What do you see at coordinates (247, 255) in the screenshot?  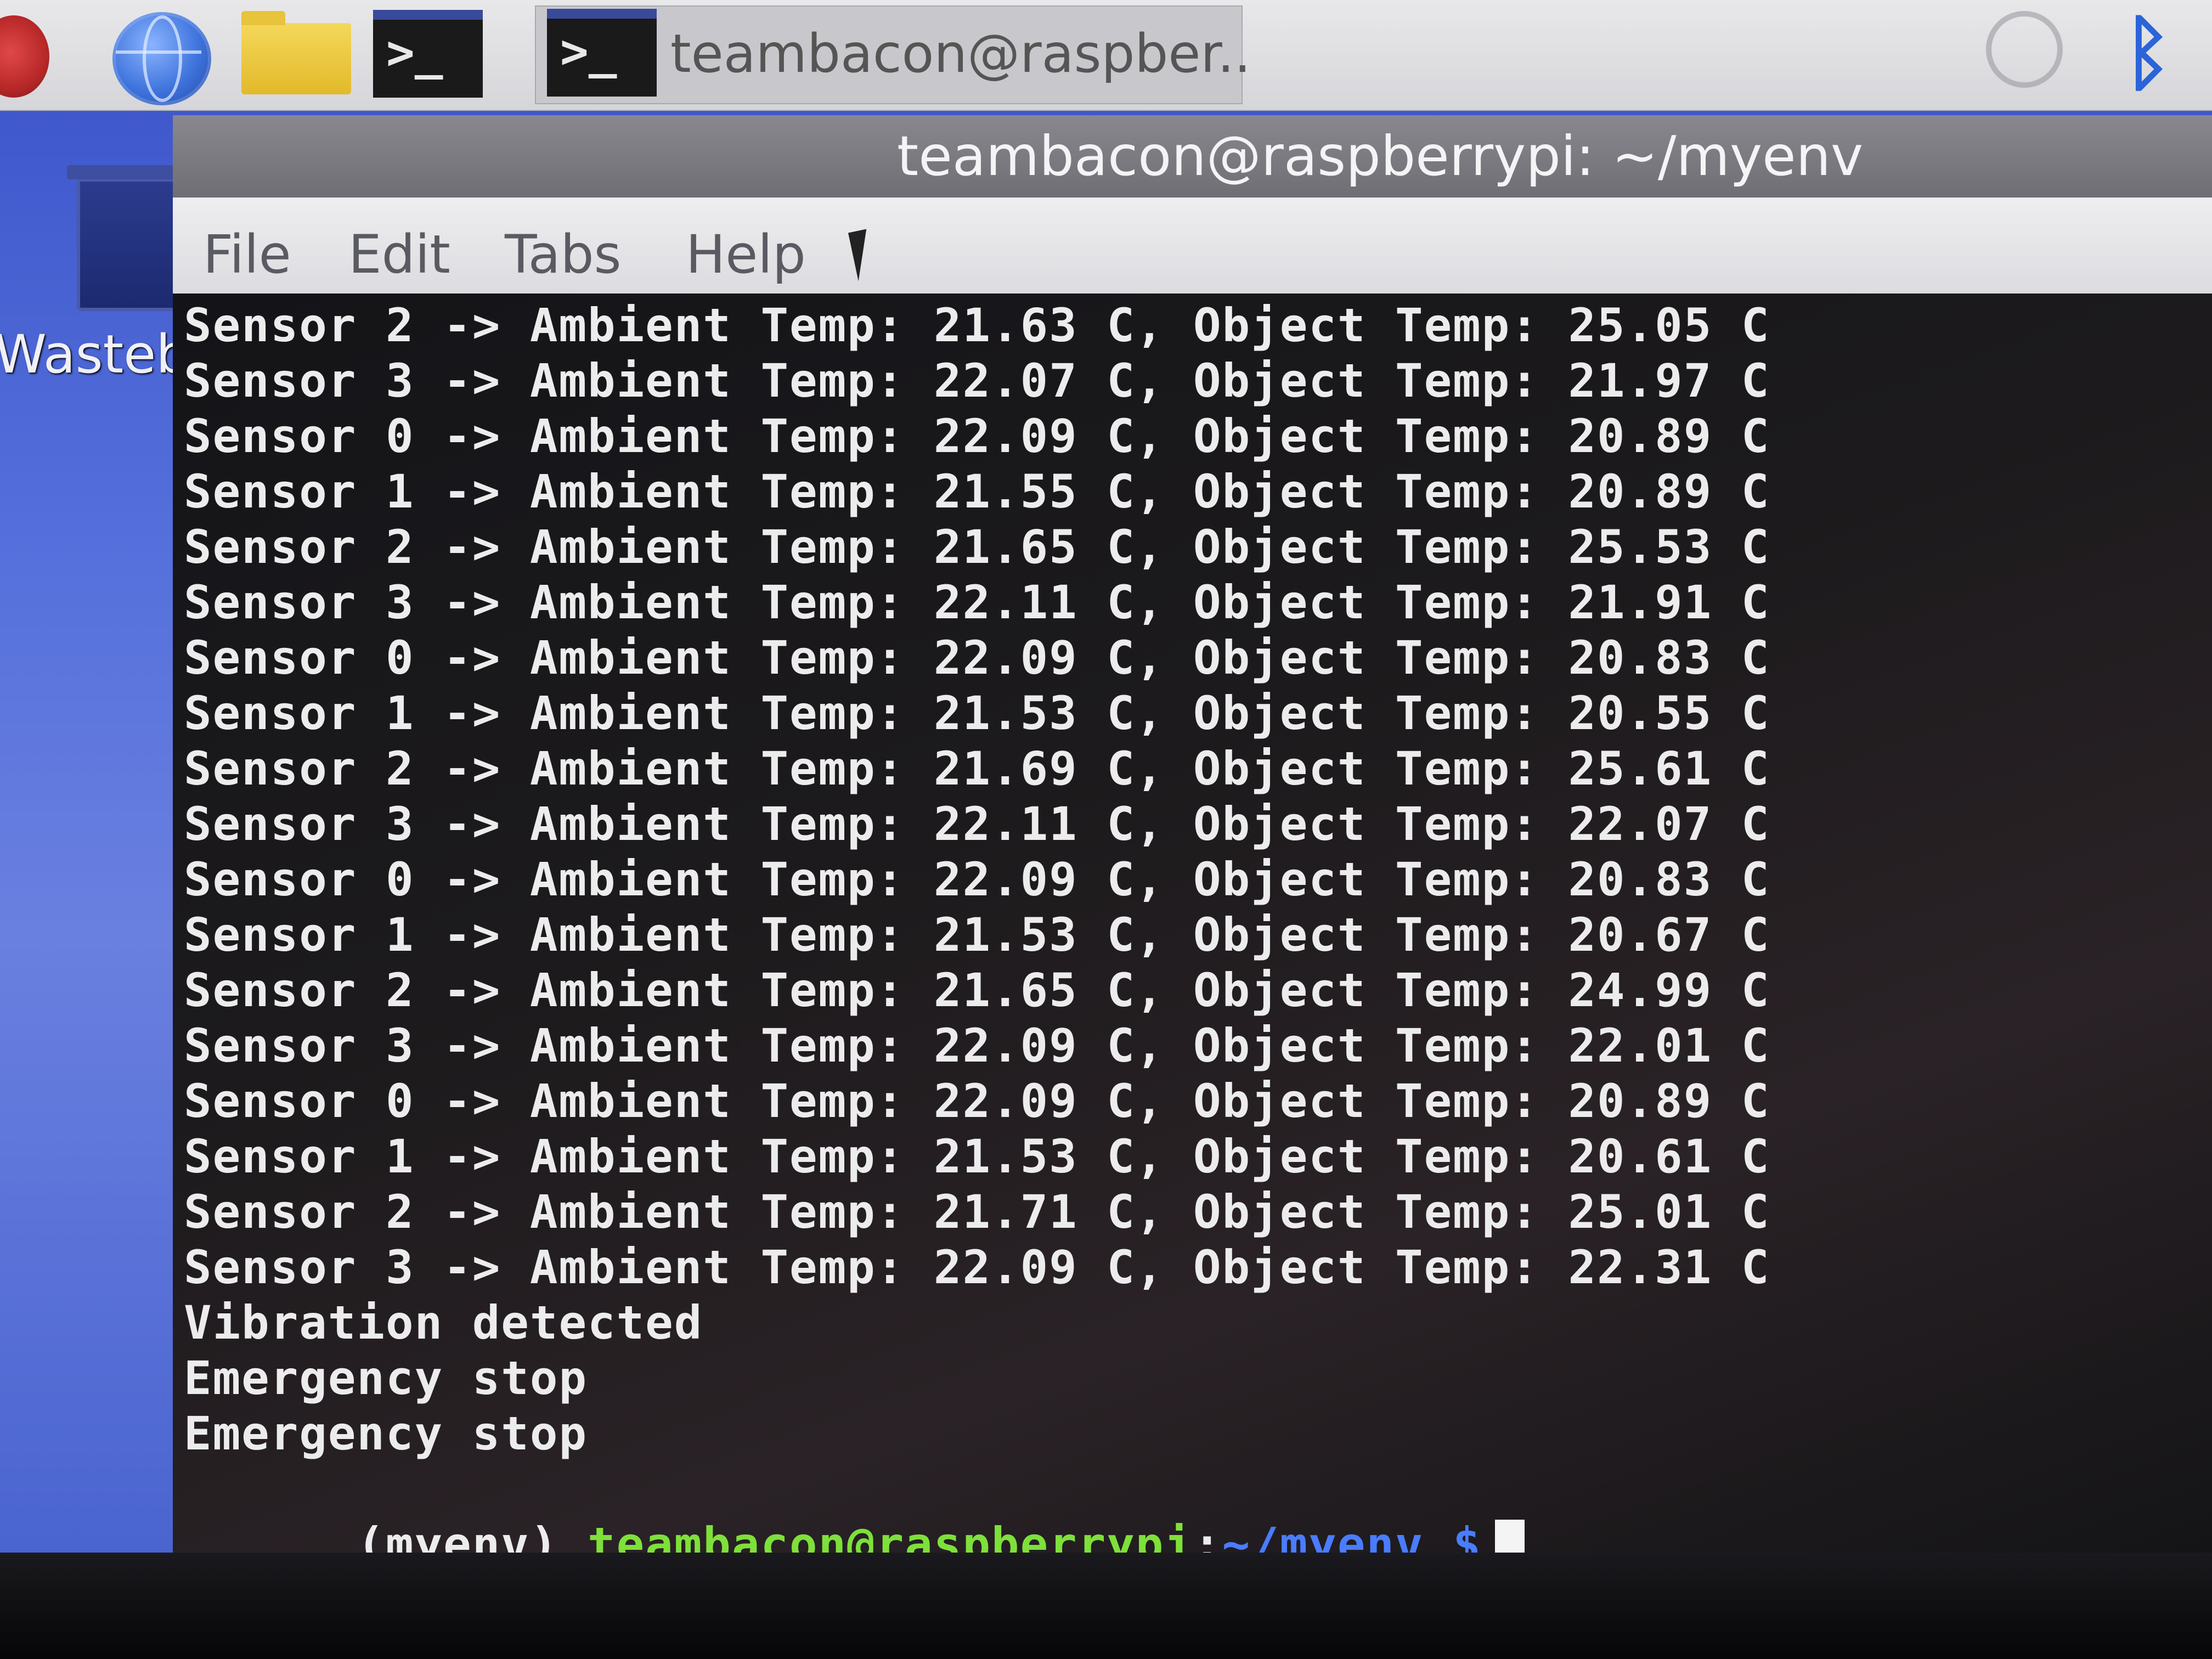 I see `menu-file: File` at bounding box center [247, 255].